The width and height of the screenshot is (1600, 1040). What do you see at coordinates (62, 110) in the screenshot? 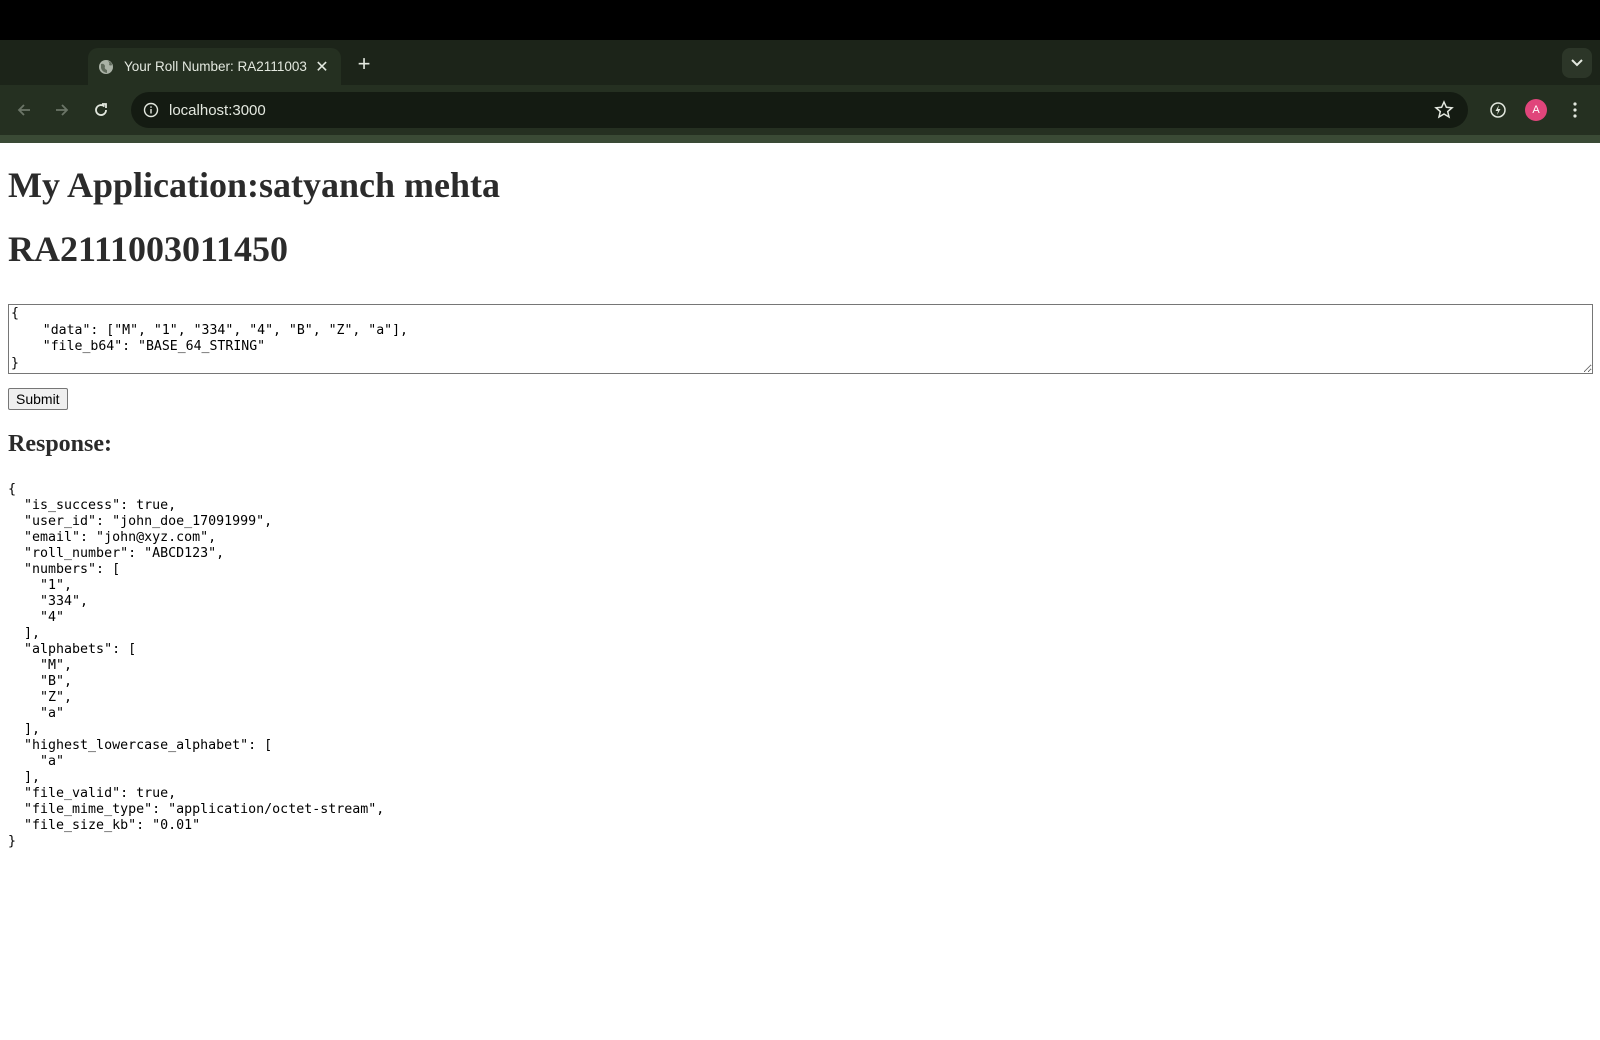
I see `forward-icon` at bounding box center [62, 110].